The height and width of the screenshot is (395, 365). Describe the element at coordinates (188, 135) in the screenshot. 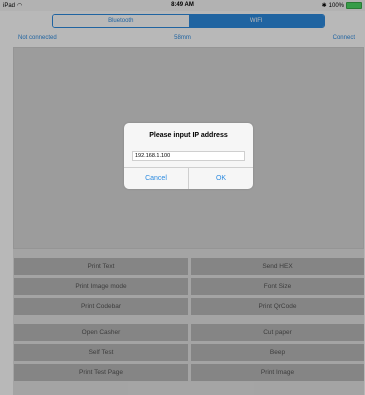

I see `dialog-title: Please input IP address` at that location.